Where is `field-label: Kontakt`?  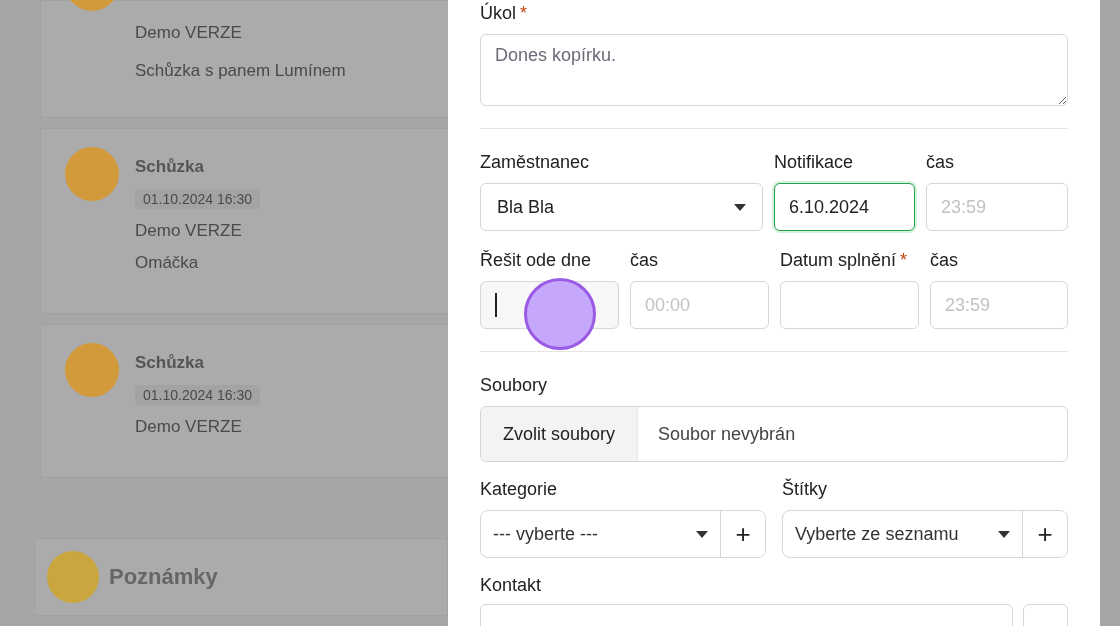
field-label: Kontakt is located at coordinates (511, 585).